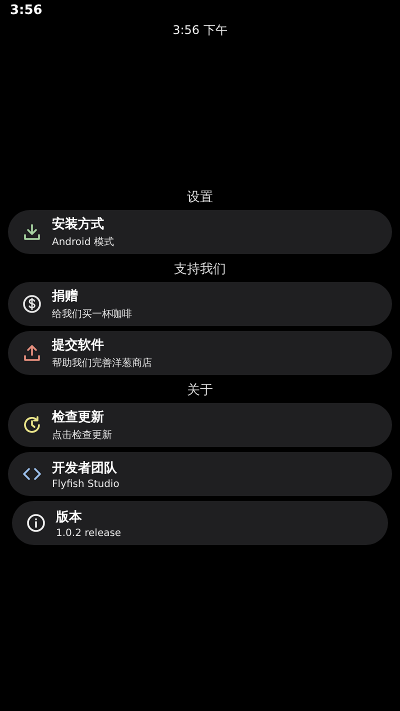 This screenshot has height=711, width=400. What do you see at coordinates (83, 242) in the screenshot?
I see `item-subtitle: Android 模式` at bounding box center [83, 242].